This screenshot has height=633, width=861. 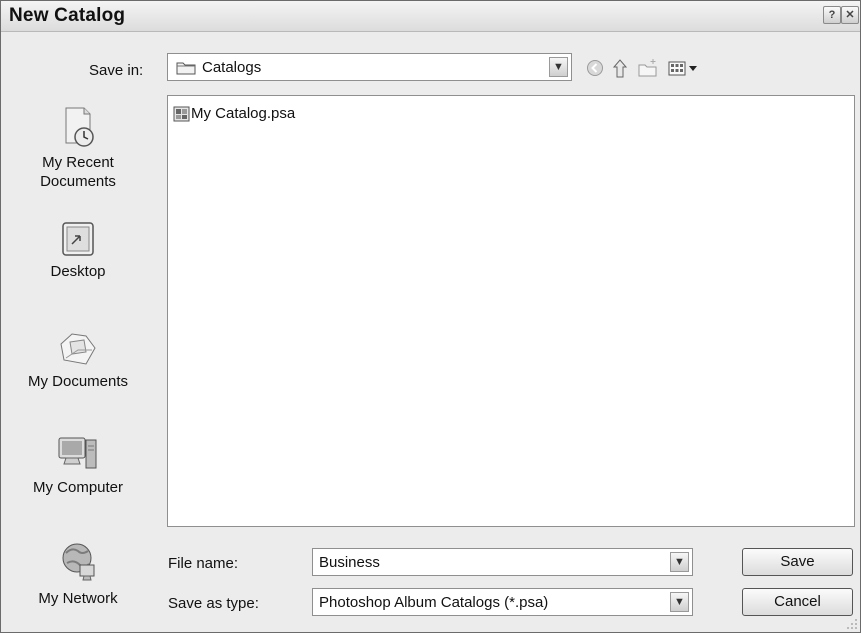 I want to click on place-my-recent-documents: My Recent Documents, so click(x=78, y=148).